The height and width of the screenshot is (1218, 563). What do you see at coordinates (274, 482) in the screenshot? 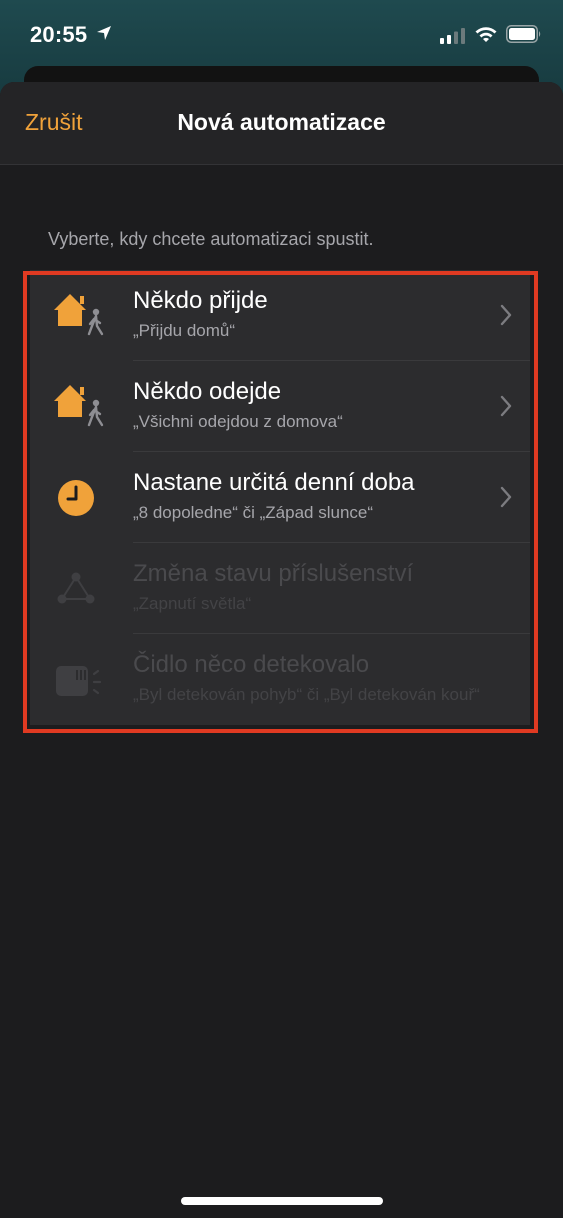
I see `option-title: Nastane určitá denní doba` at bounding box center [274, 482].